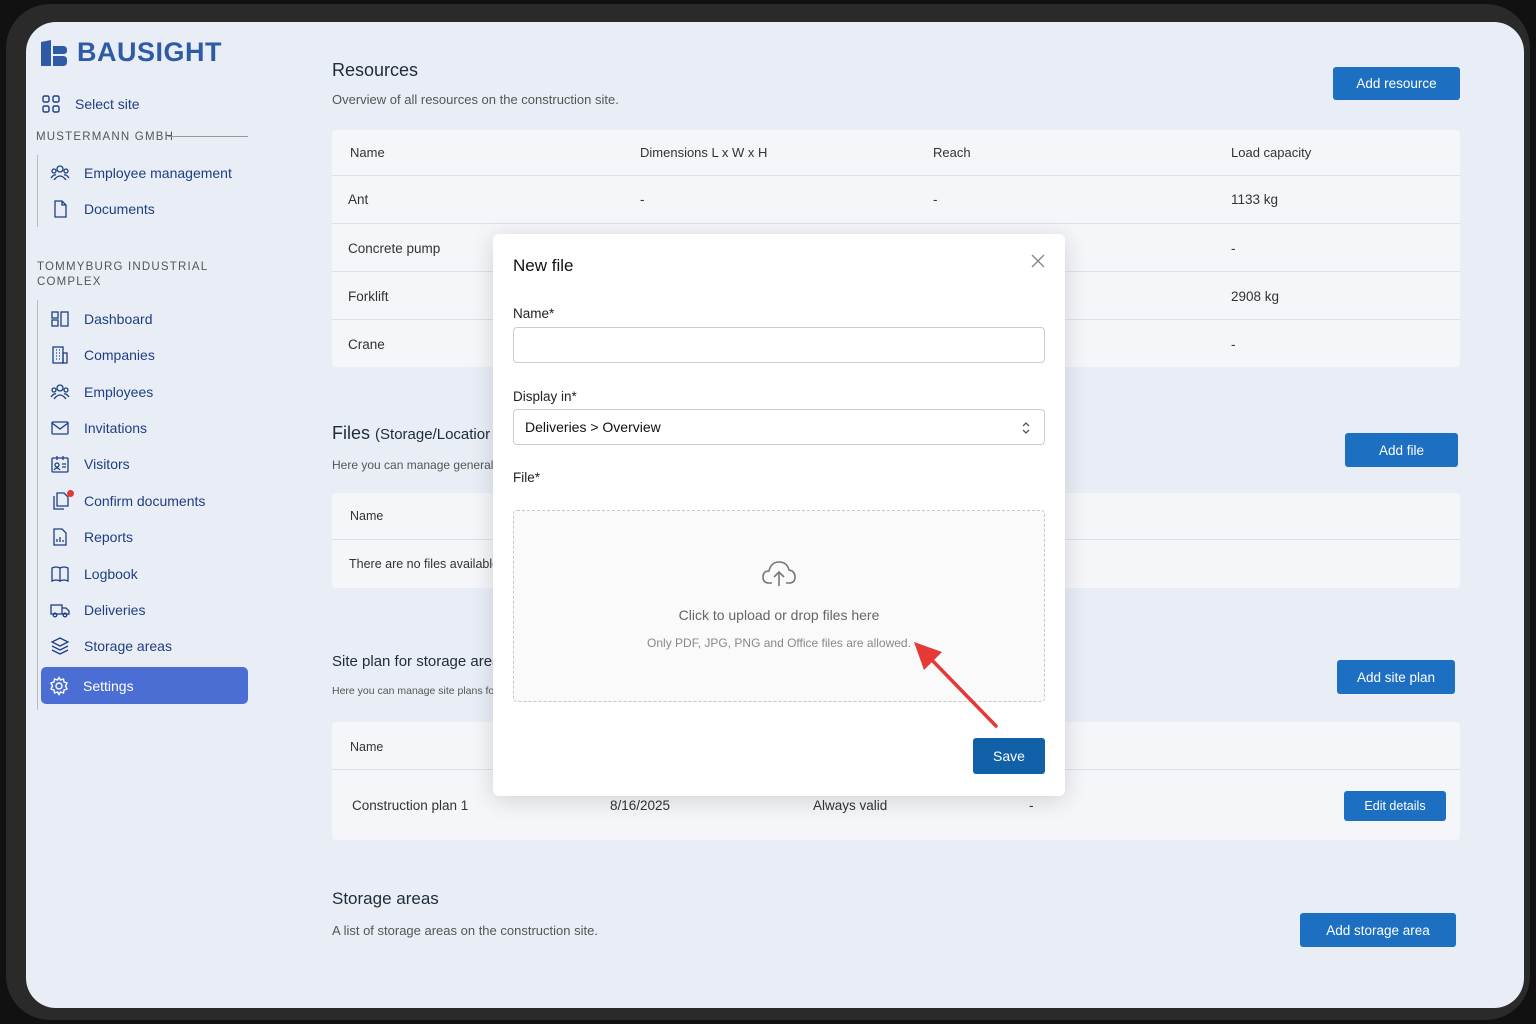 The image size is (1536, 1024). Describe the element at coordinates (545, 396) in the screenshot. I see `display-in-label: Display in*` at that location.